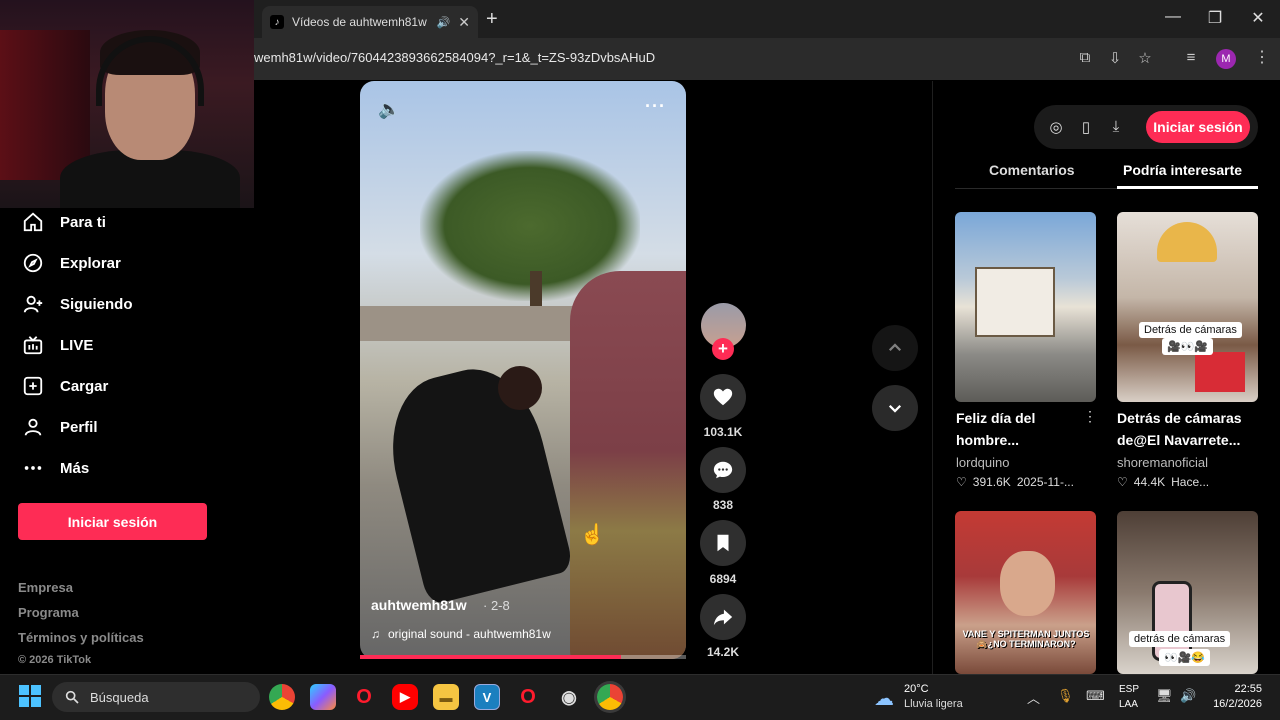 The height and width of the screenshot is (720, 1280). I want to click on tray-overflow-icon: ︿, so click(1033, 697).